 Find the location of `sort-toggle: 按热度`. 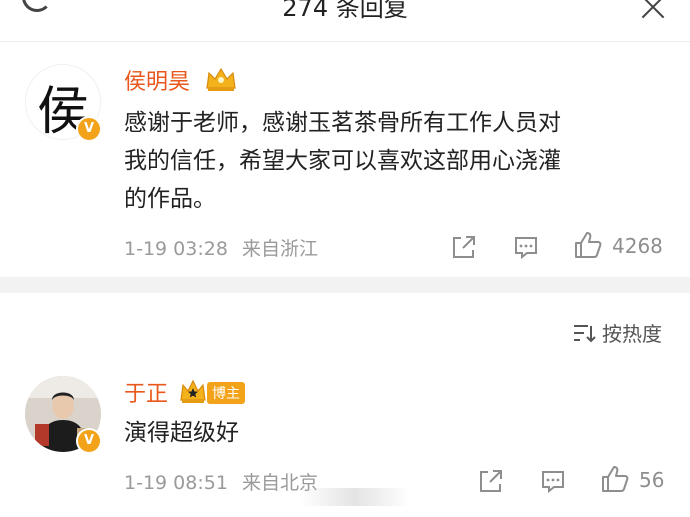

sort-toggle: 按热度 is located at coordinates (617, 332).